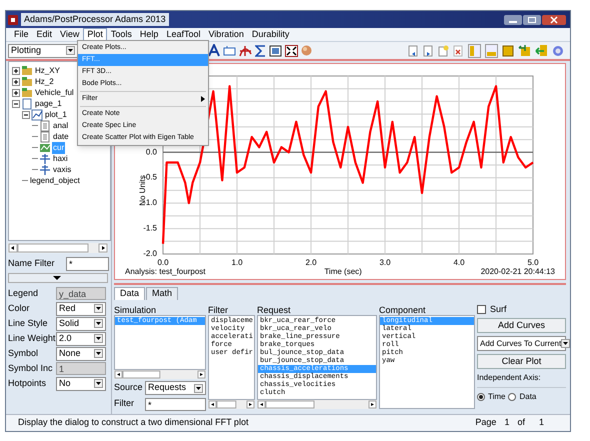  I want to click on source-dropdown: Requests, so click(175, 388).